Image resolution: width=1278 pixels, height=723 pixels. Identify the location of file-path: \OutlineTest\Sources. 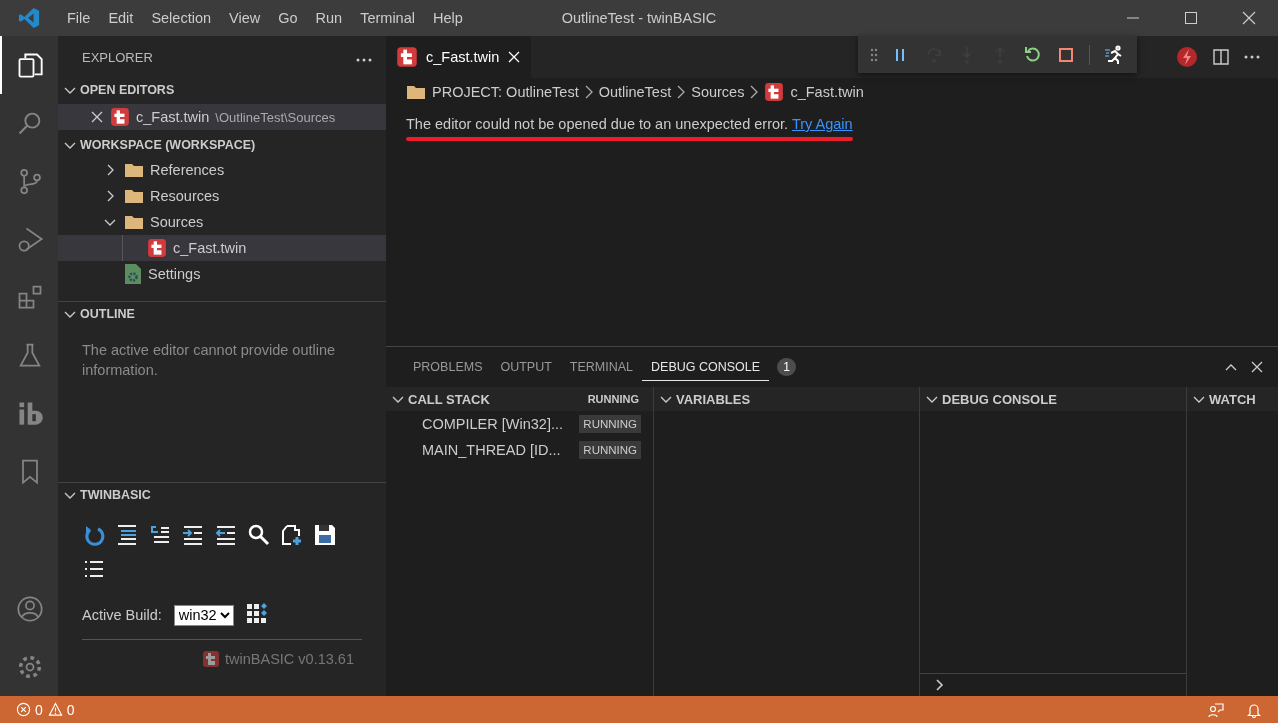
(275, 117).